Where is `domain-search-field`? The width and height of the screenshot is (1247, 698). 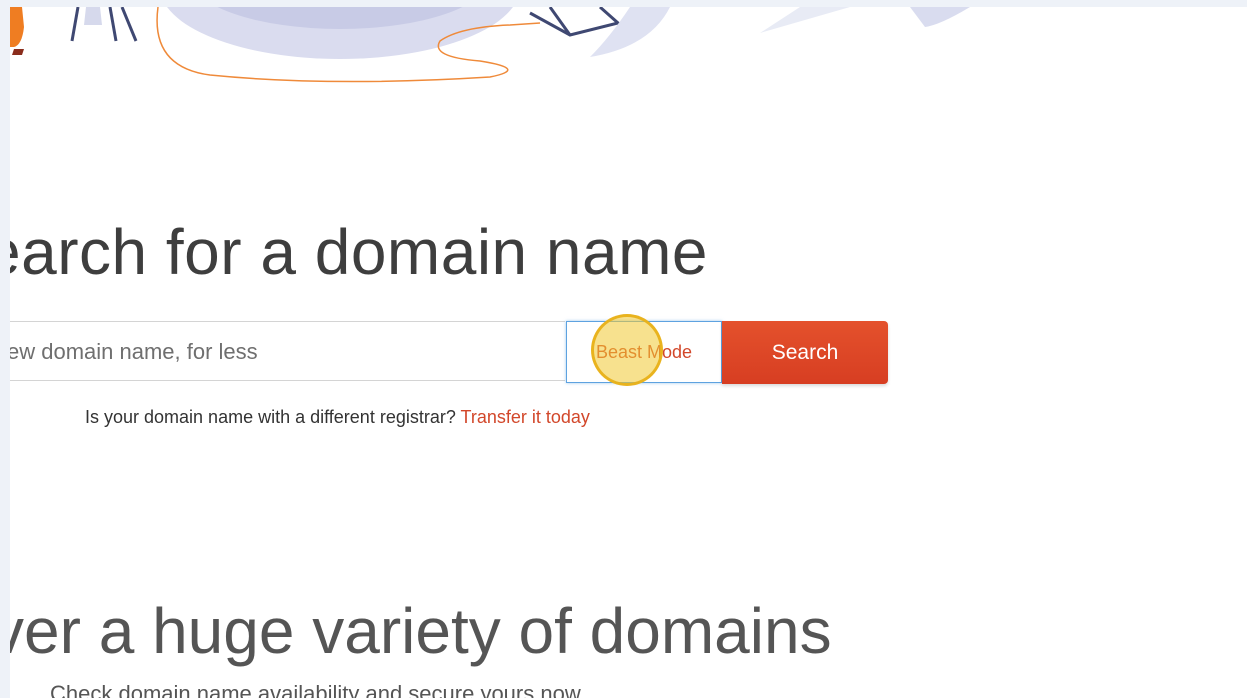
domain-search-field is located at coordinates (287, 351).